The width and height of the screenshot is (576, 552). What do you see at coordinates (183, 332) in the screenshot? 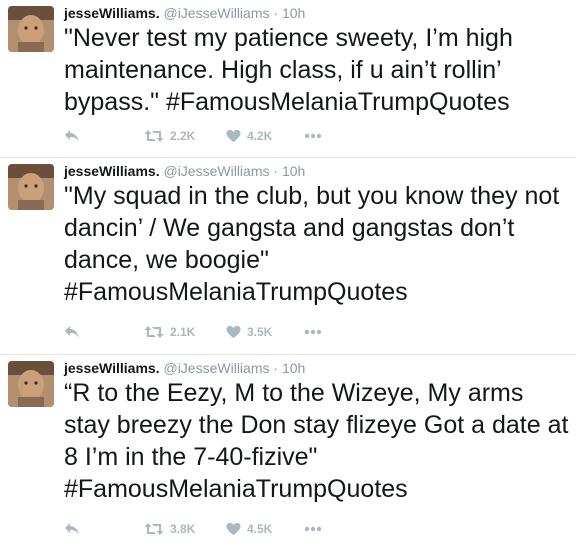
I see `retweet-count: 2.1K` at bounding box center [183, 332].